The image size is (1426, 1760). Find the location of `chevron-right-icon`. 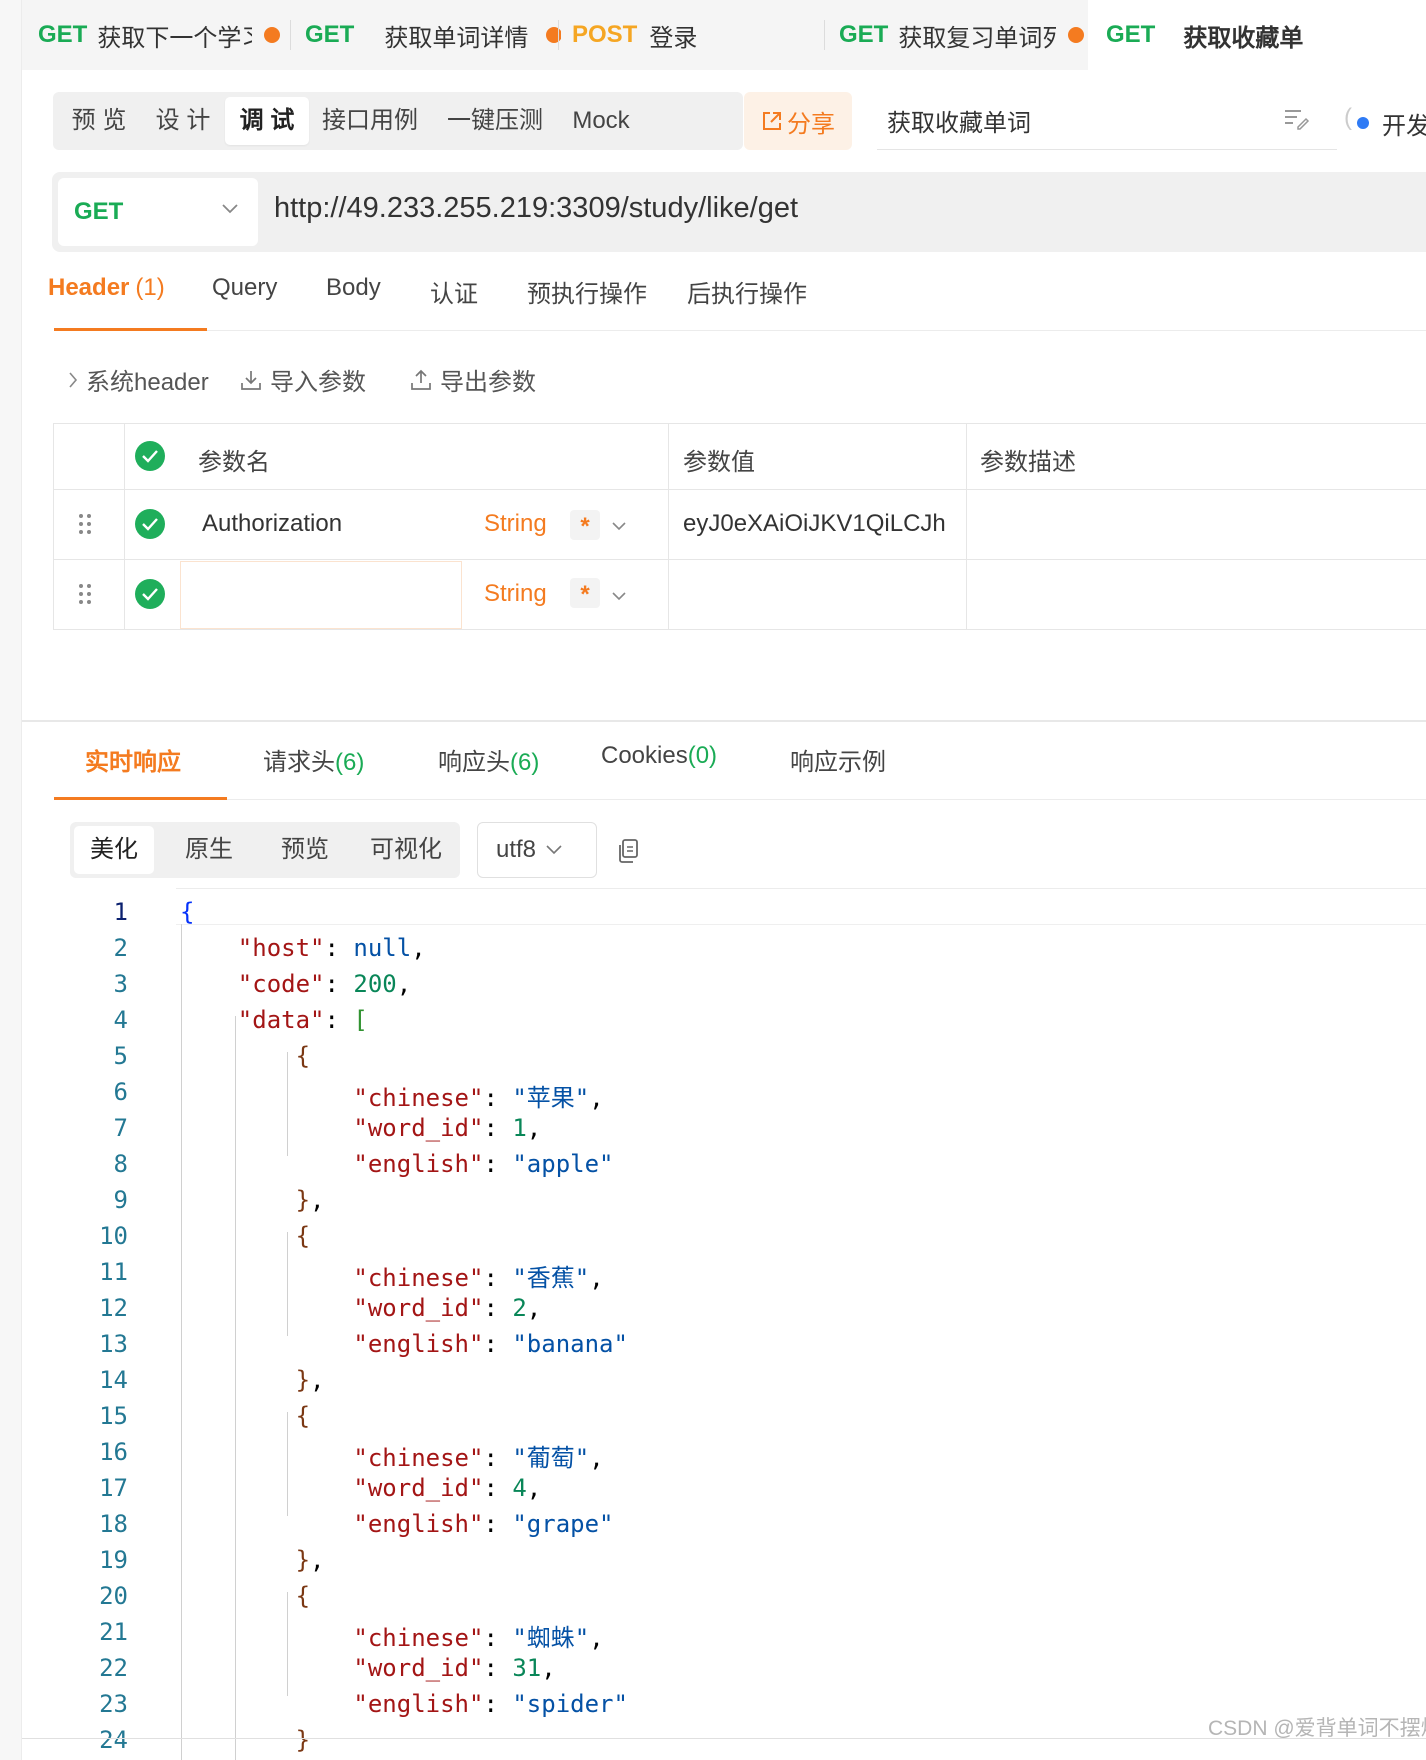

chevron-right-icon is located at coordinates (73, 379).